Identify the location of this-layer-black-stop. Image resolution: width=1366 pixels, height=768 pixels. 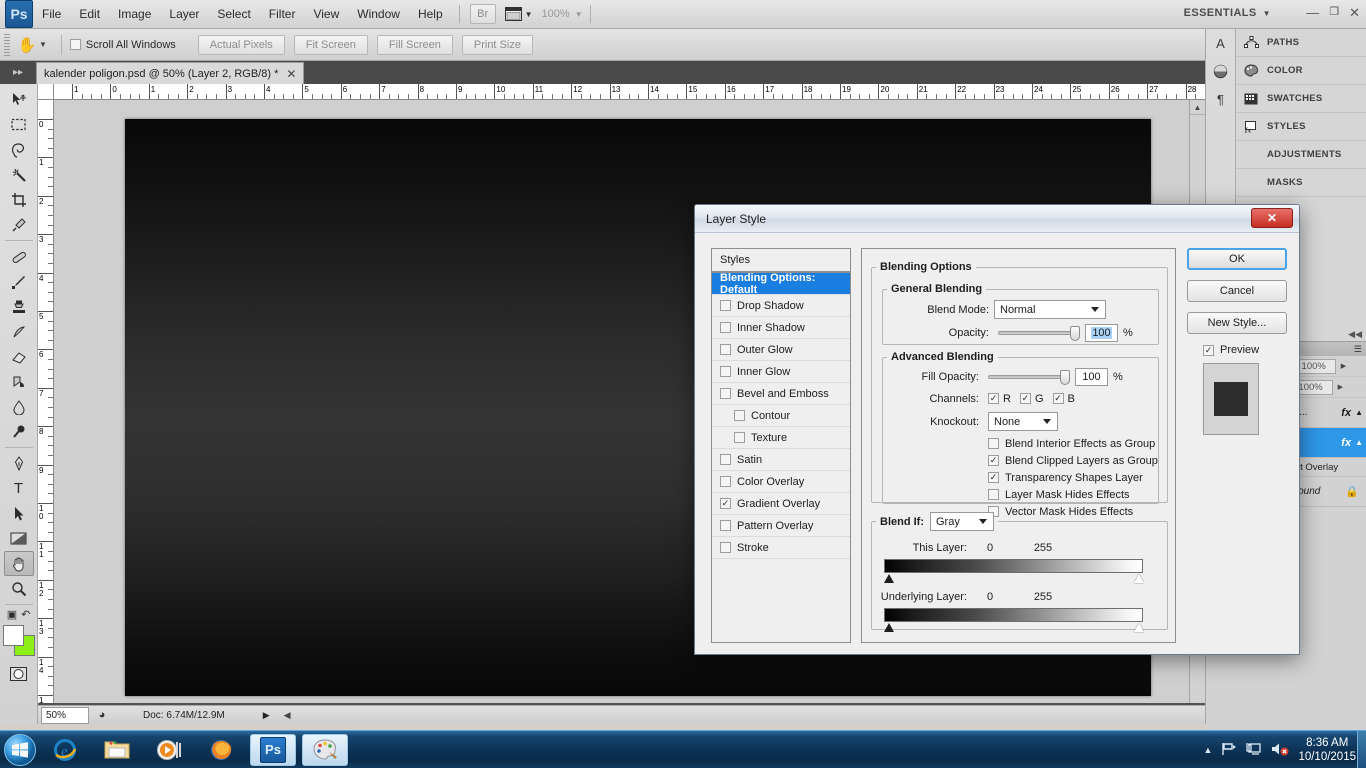
(889, 578).